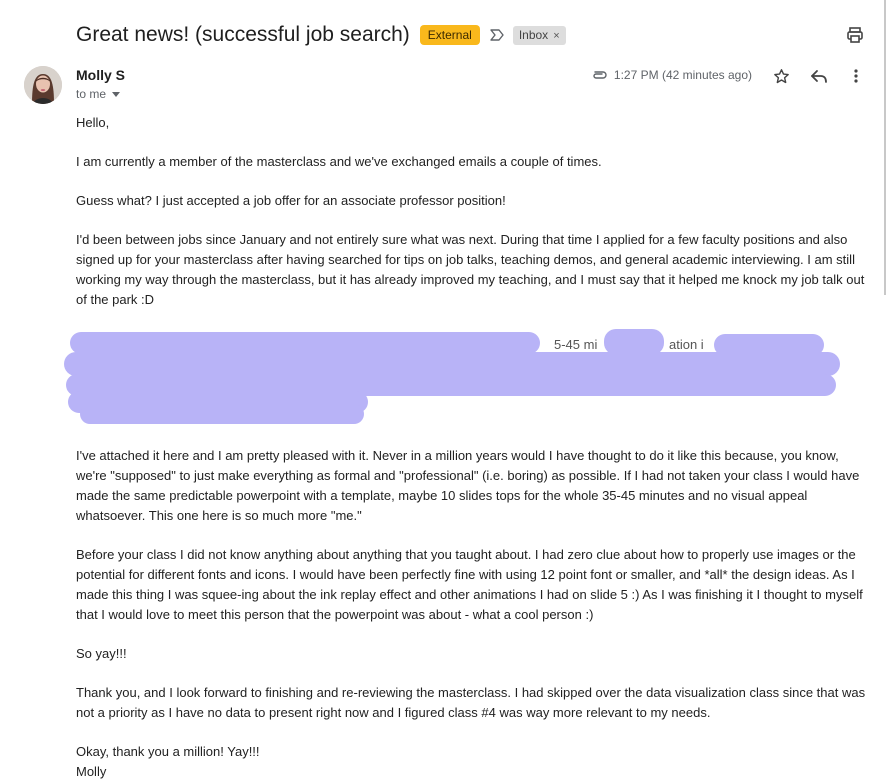 The width and height of the screenshot is (886, 782). What do you see at coordinates (116, 94) in the screenshot?
I see `chevron-down-icon` at bounding box center [116, 94].